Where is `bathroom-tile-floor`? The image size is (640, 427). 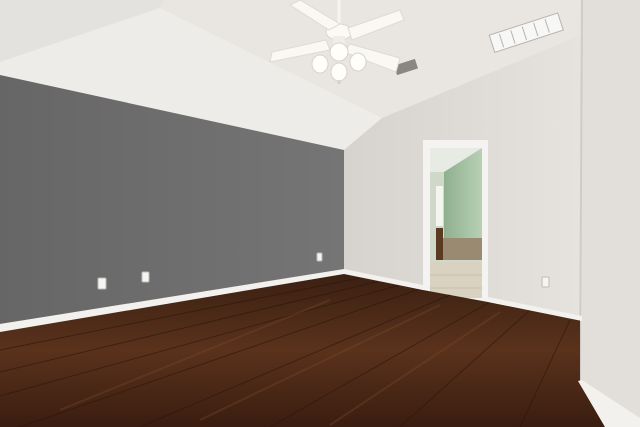
bathroom-tile-floor is located at coordinates (456, 280).